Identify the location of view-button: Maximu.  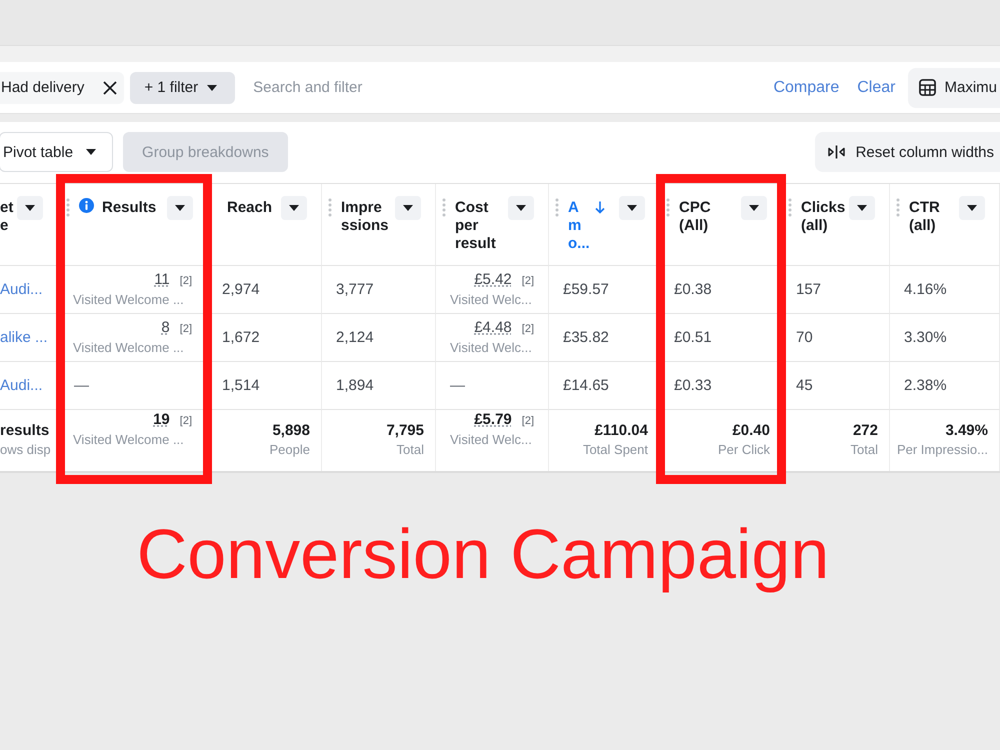
(954, 88).